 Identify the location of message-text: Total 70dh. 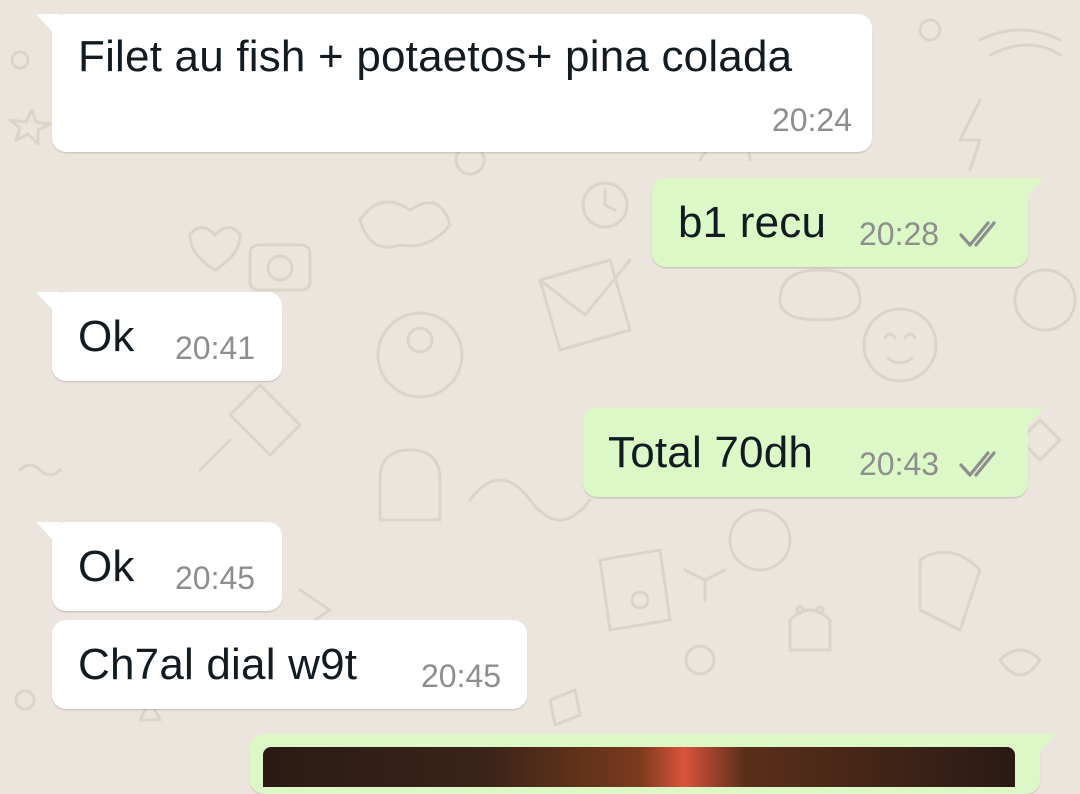
(711, 452).